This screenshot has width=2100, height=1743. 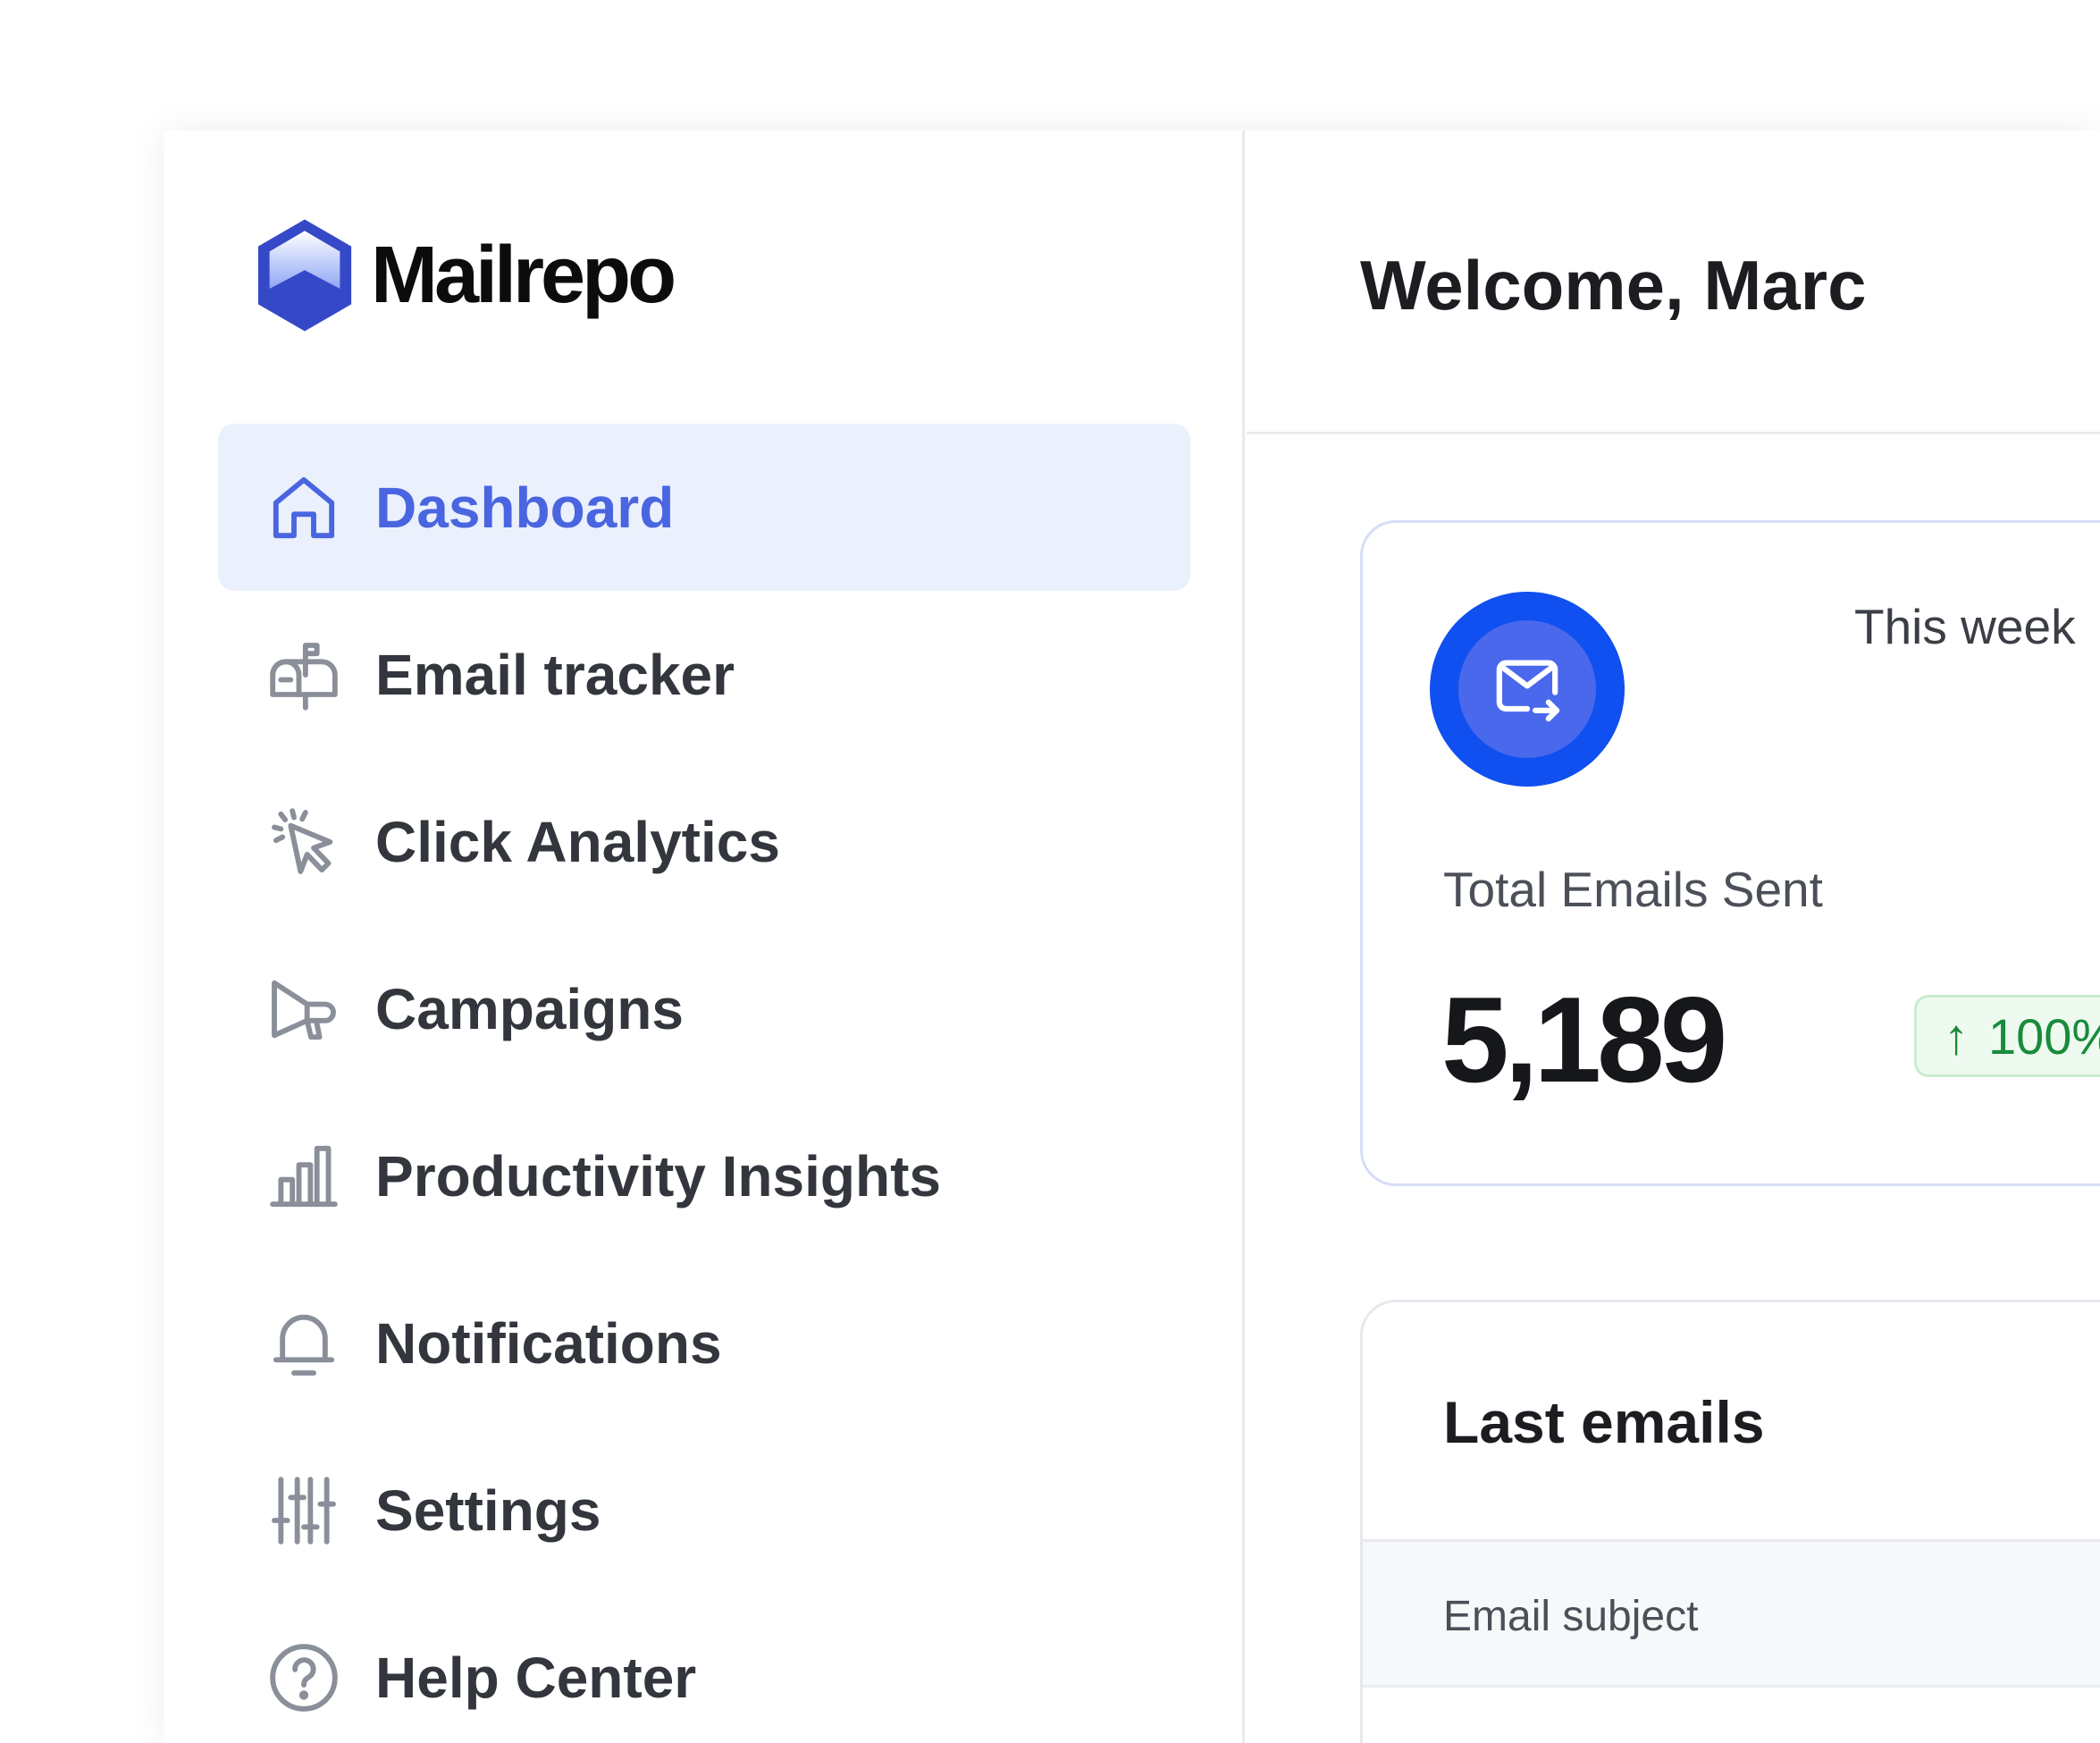 I want to click on home-icon, so click(x=304, y=508).